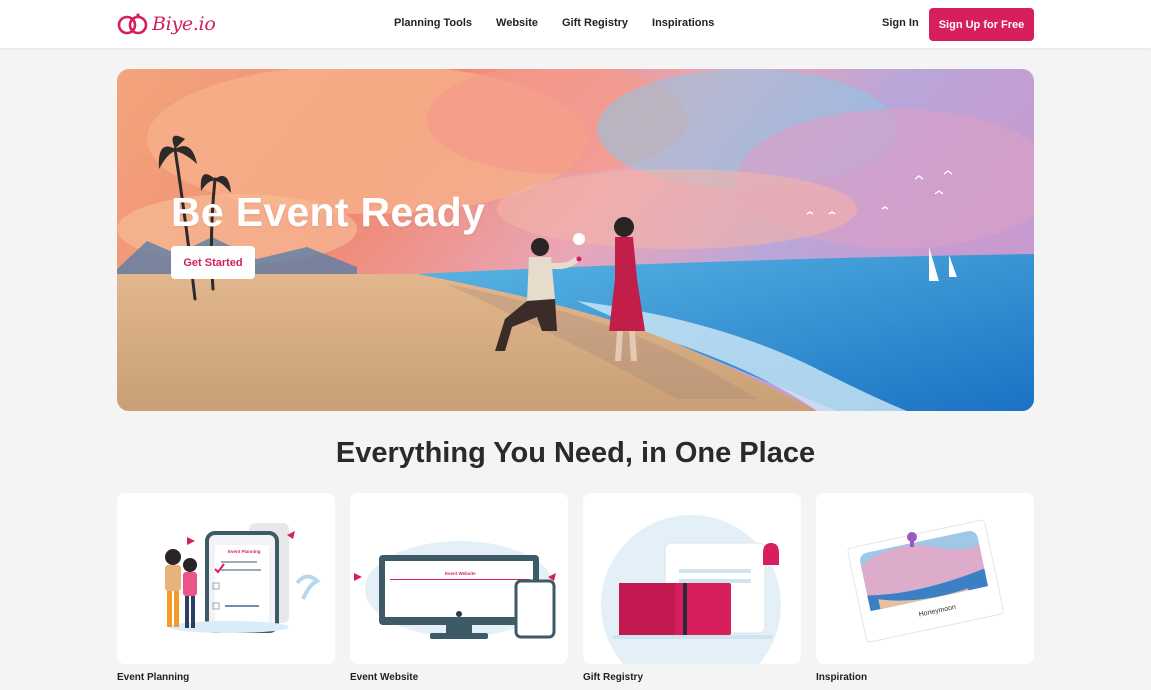 The height and width of the screenshot is (690, 1151). What do you see at coordinates (900, 23) in the screenshot?
I see `sign-in-link: Sign In` at bounding box center [900, 23].